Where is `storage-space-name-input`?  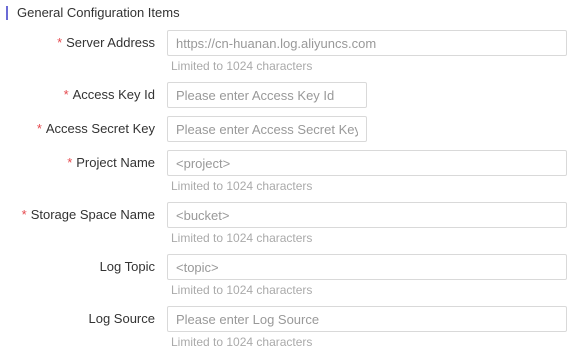
storage-space-name-input is located at coordinates (367, 215).